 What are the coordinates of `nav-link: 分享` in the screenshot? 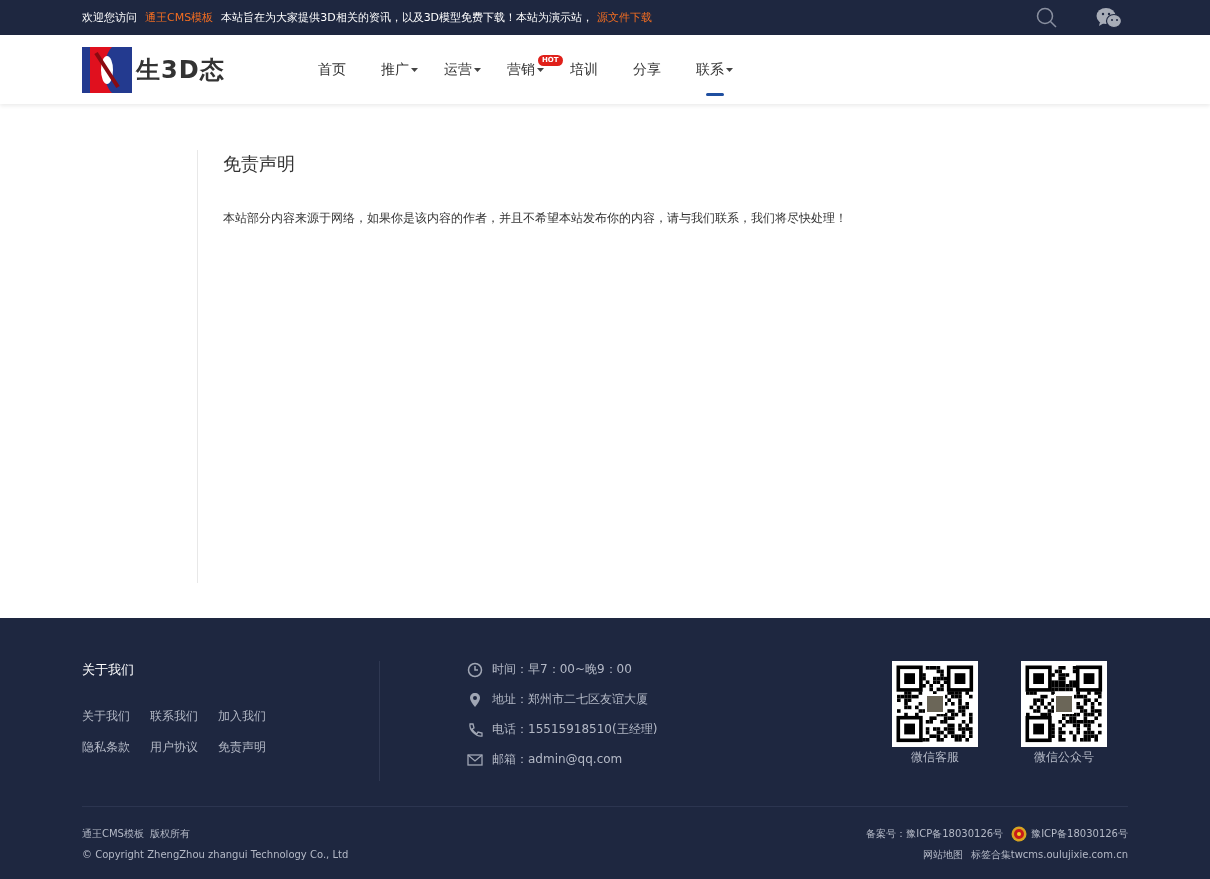 It's located at (647, 69).